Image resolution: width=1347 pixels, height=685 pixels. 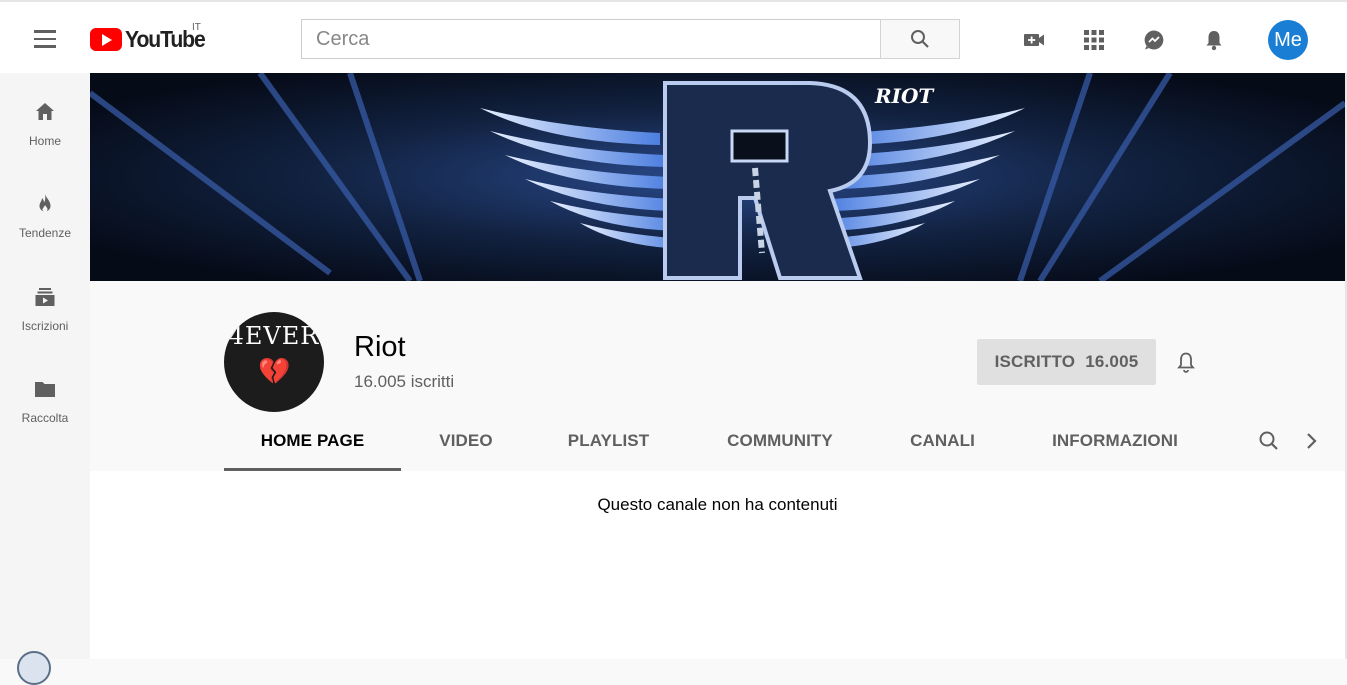 I want to click on banner-brand-text: RIOT, so click(x=904, y=96).